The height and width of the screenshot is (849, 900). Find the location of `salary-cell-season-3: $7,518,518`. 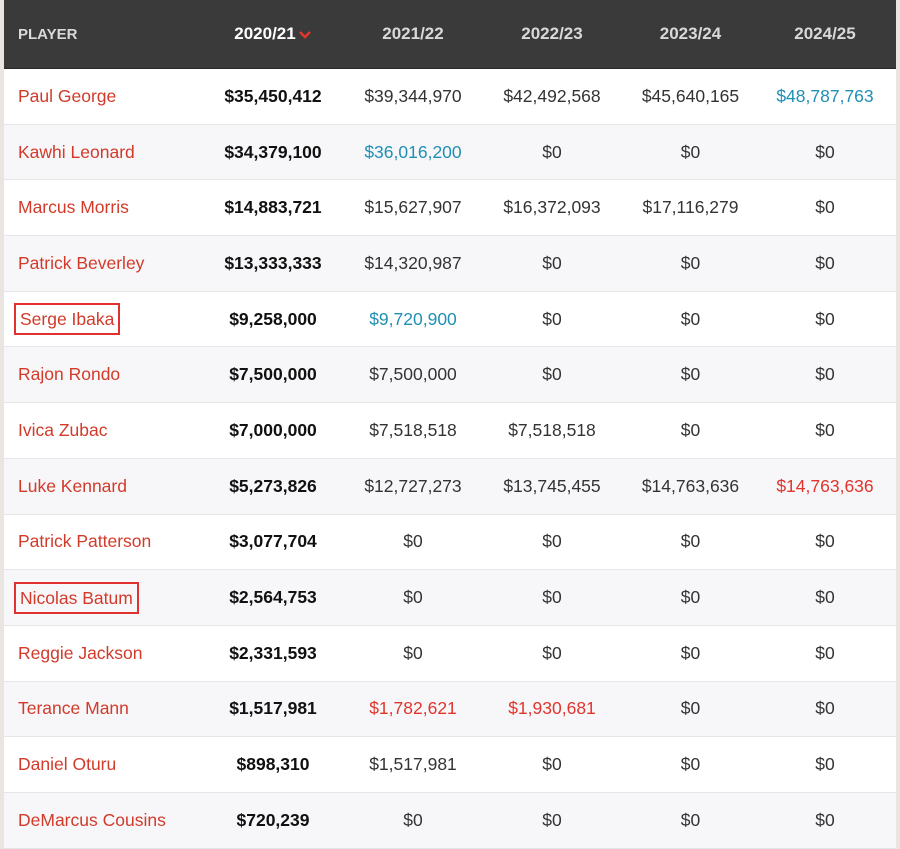

salary-cell-season-3: $7,518,518 is located at coordinates (552, 429).